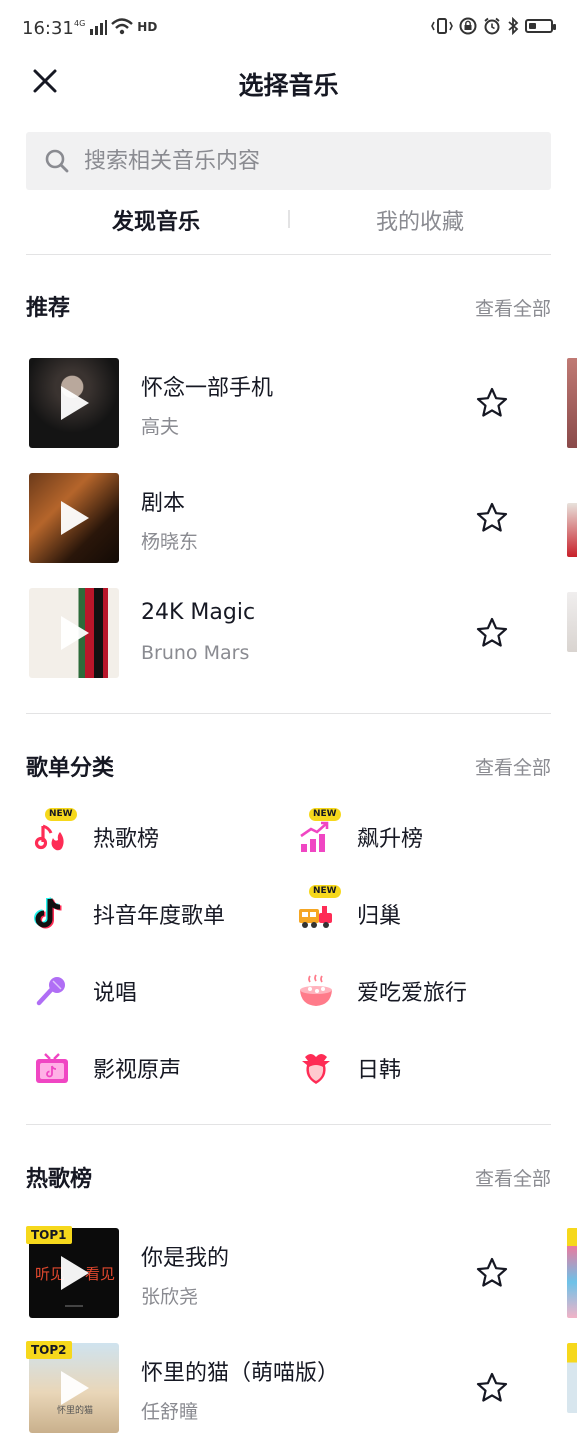  What do you see at coordinates (156, 220) in the screenshot?
I see `tab-discover-music: 发现音乐` at bounding box center [156, 220].